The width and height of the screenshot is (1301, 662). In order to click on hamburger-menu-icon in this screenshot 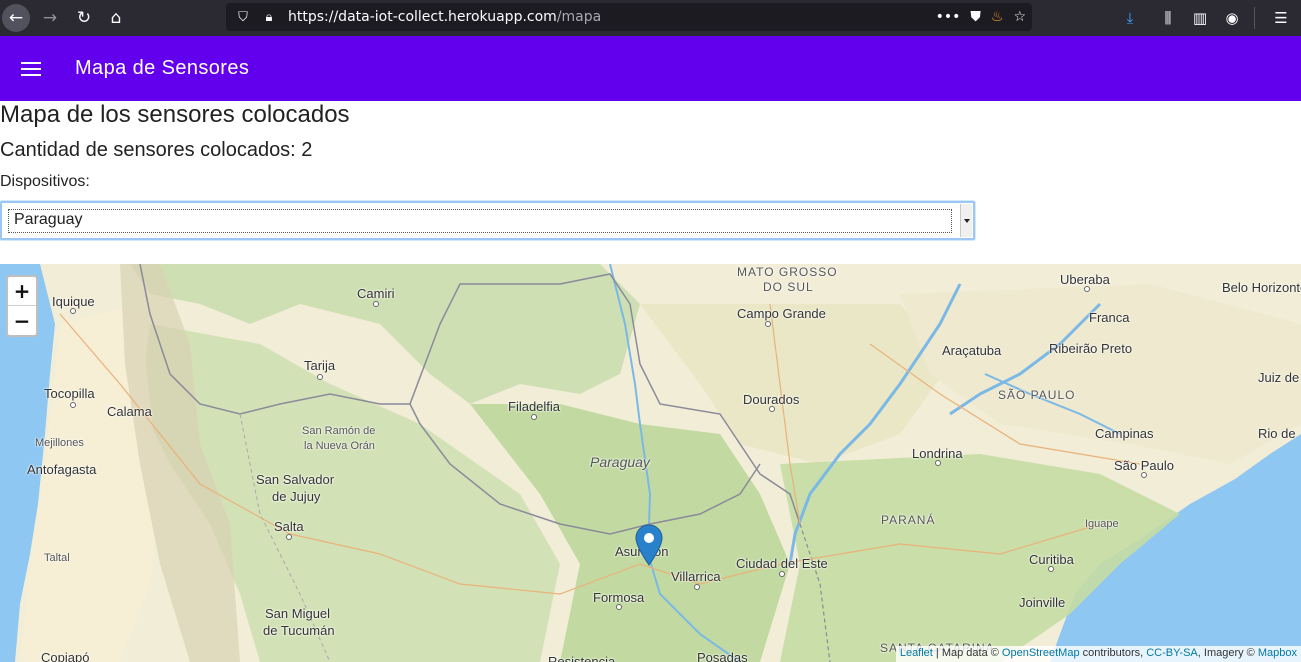, I will do `click(31, 68)`.